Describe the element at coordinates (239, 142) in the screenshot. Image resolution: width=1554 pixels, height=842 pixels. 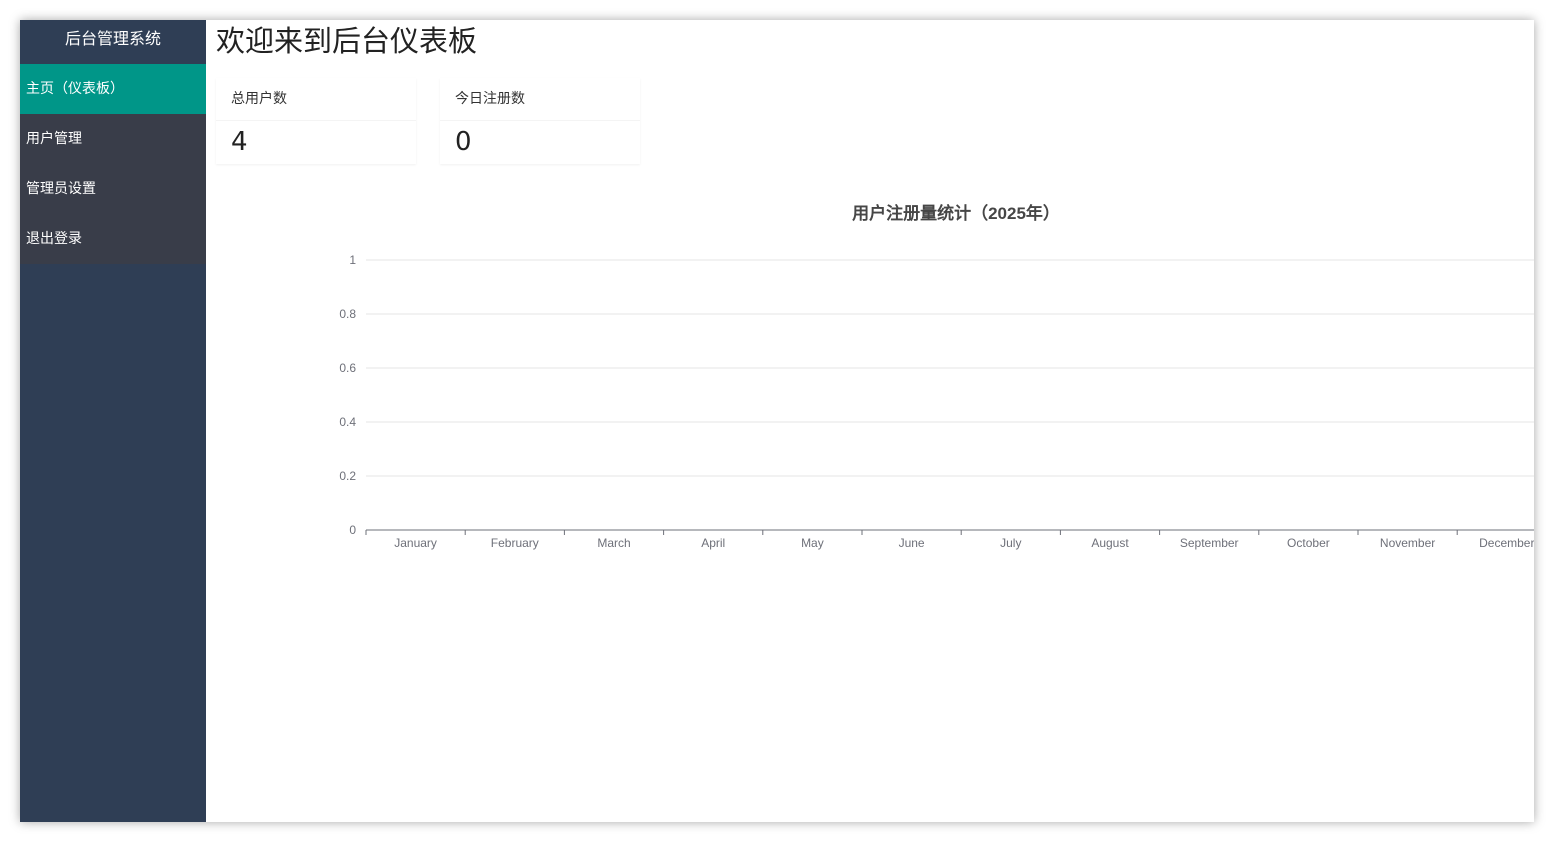
I see `stat-card-value: 4` at that location.